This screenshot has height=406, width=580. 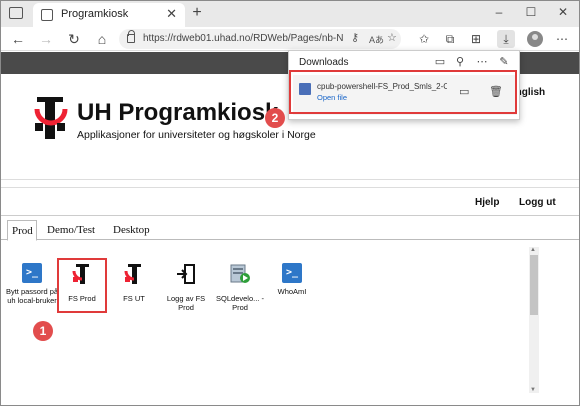 What do you see at coordinates (476, 39) in the screenshot?
I see `extensions-icon: ⊞` at bounding box center [476, 39].